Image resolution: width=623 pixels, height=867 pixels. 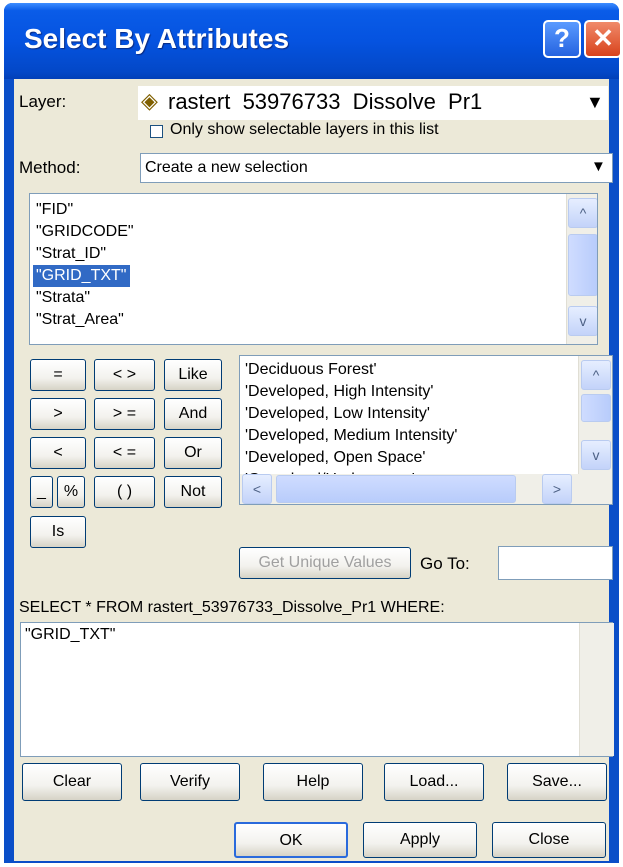 What do you see at coordinates (582, 265) in the screenshot?
I see `fields-scroll-thumb` at bounding box center [582, 265].